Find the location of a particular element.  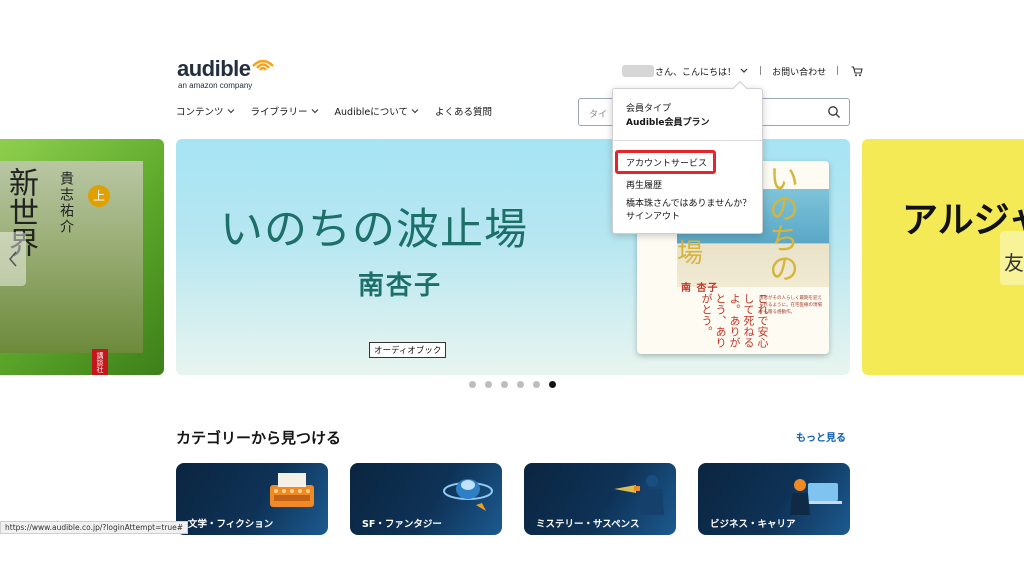

cover-title-part: 場 is located at coordinates (690, 254).